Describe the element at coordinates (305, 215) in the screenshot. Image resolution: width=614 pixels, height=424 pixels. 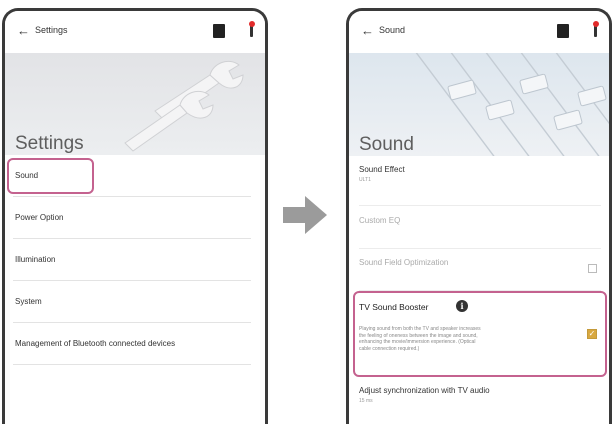
I see `arrow-right-icon` at that location.